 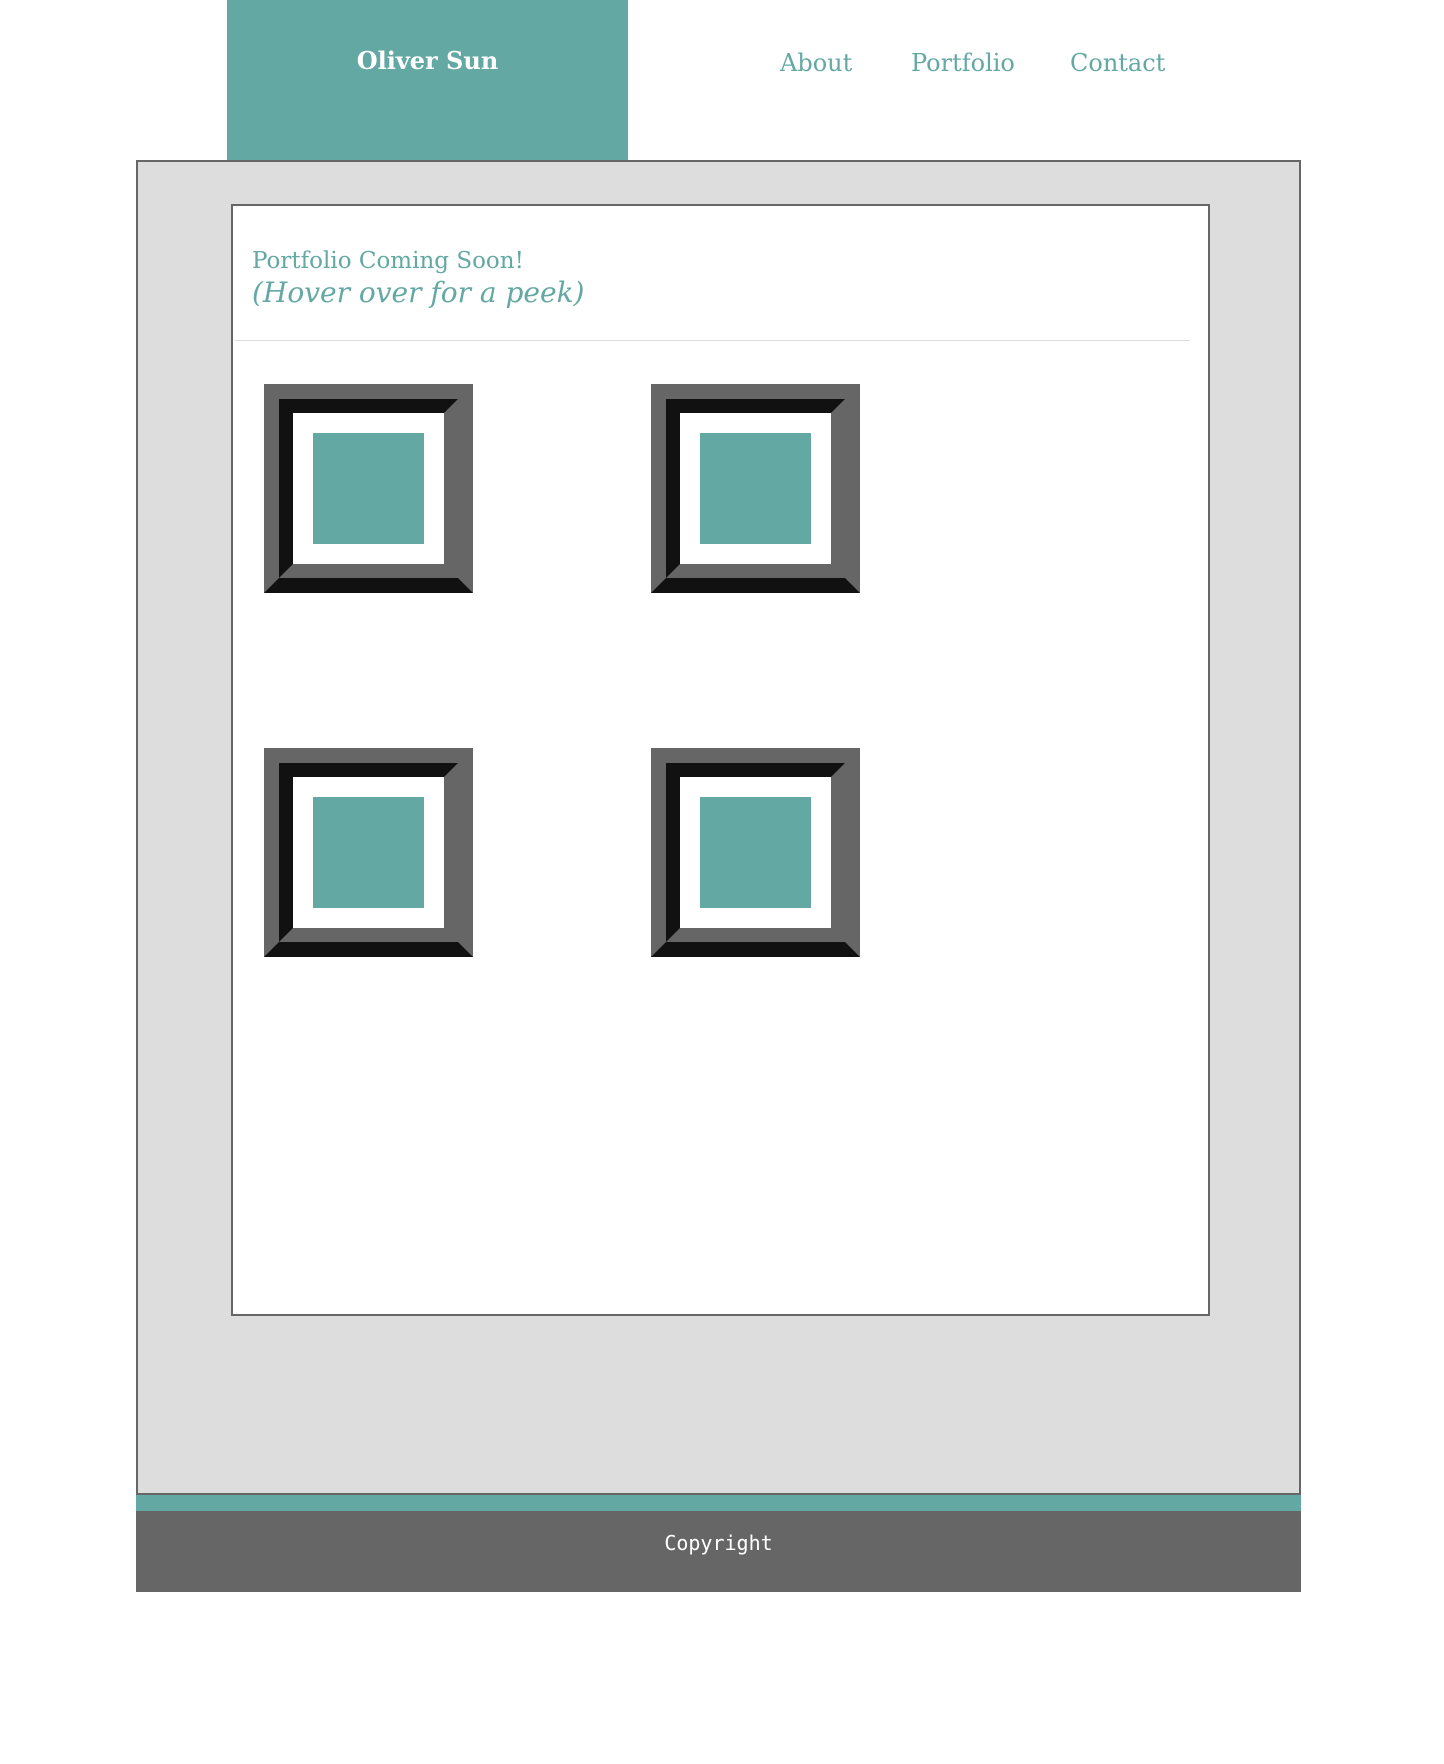 I want to click on page-subtitle: (Hover over for a peek), so click(x=418, y=292).